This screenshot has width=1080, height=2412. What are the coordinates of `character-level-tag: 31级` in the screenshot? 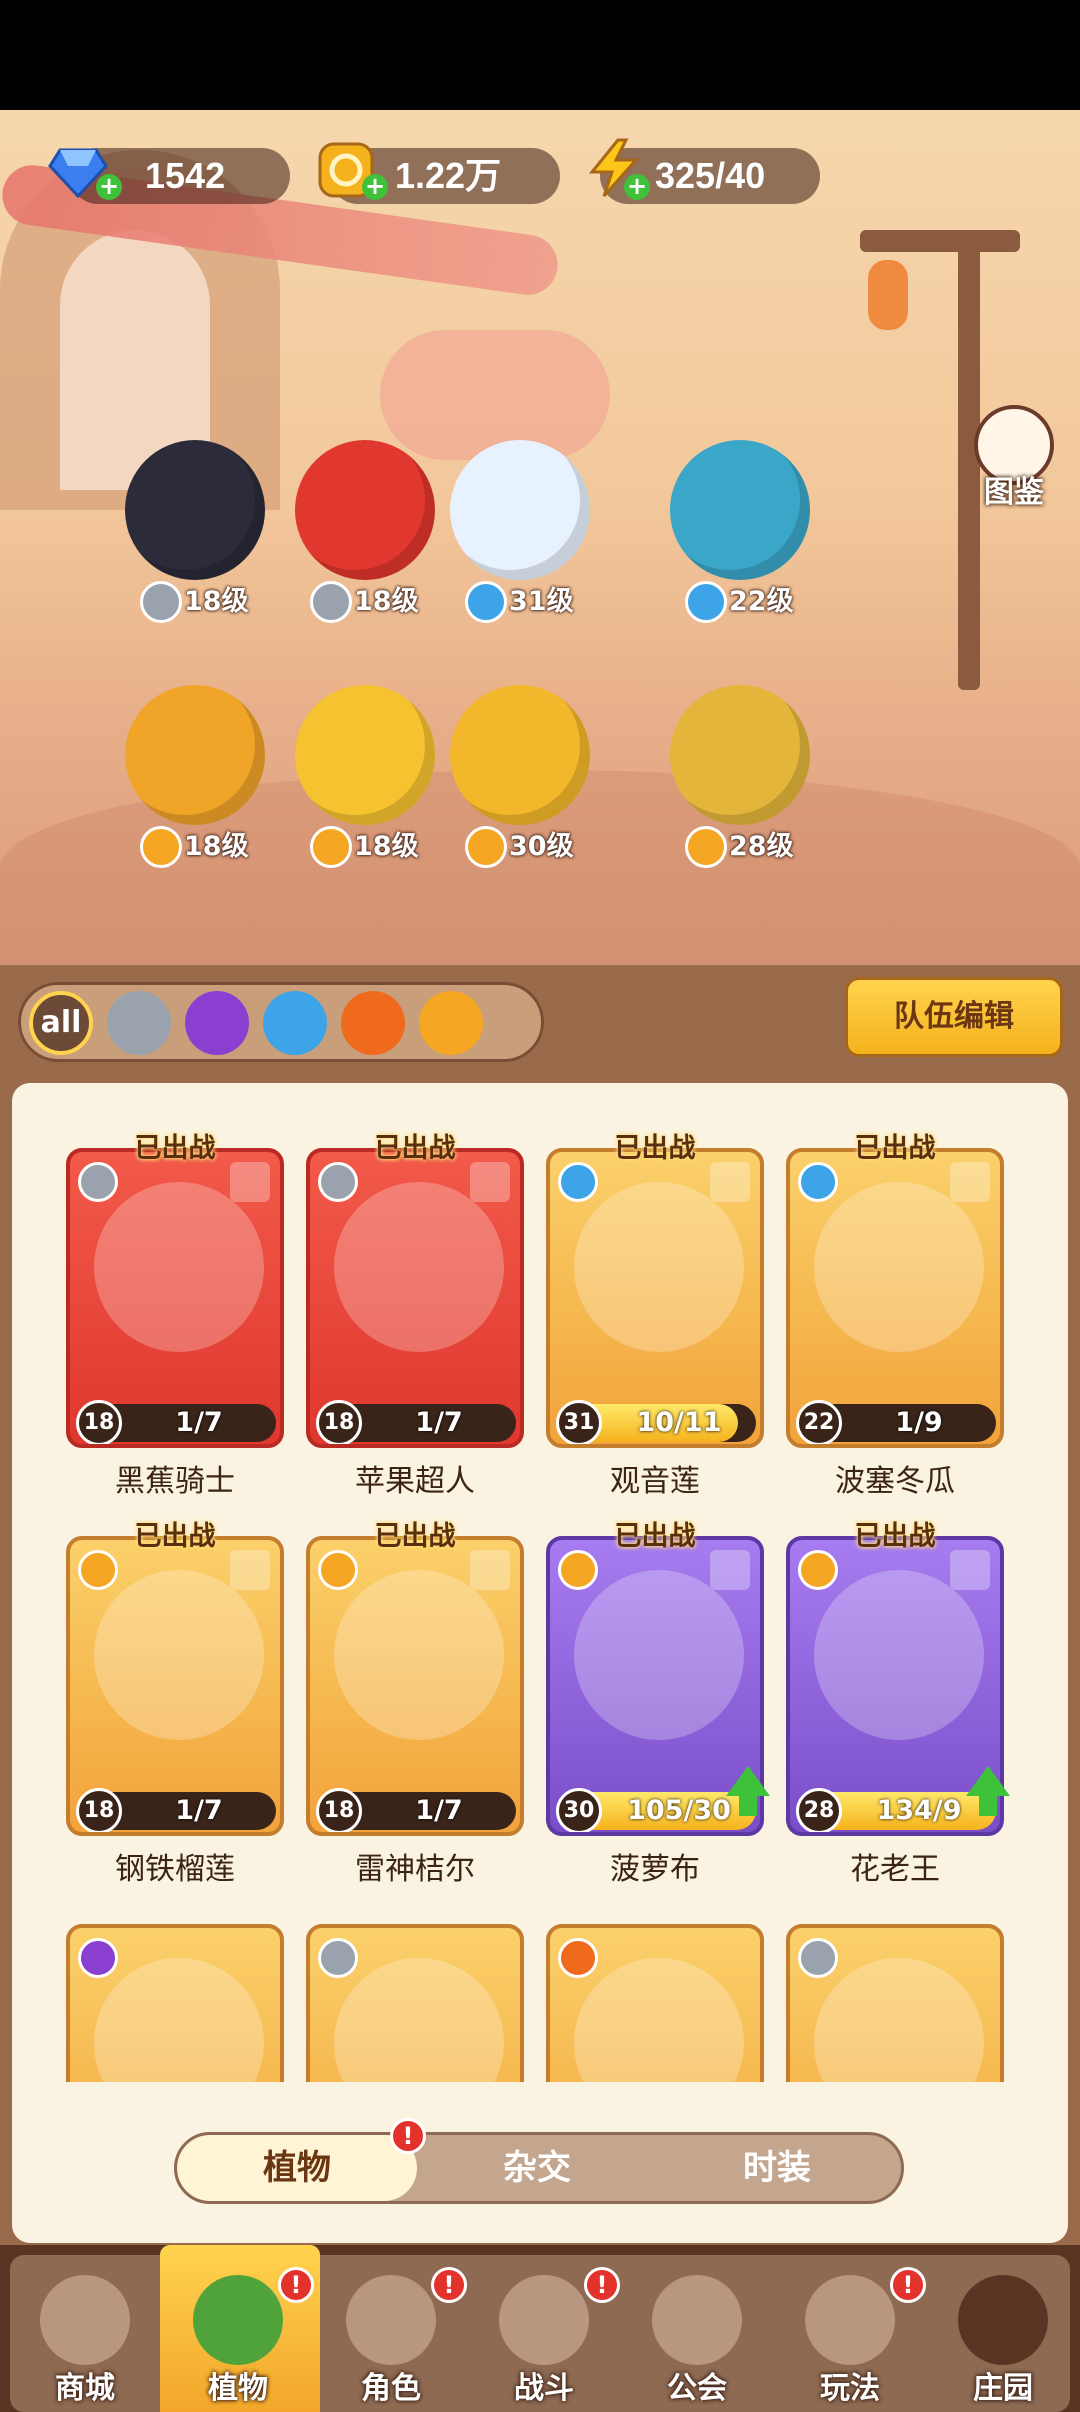 It's located at (525, 602).